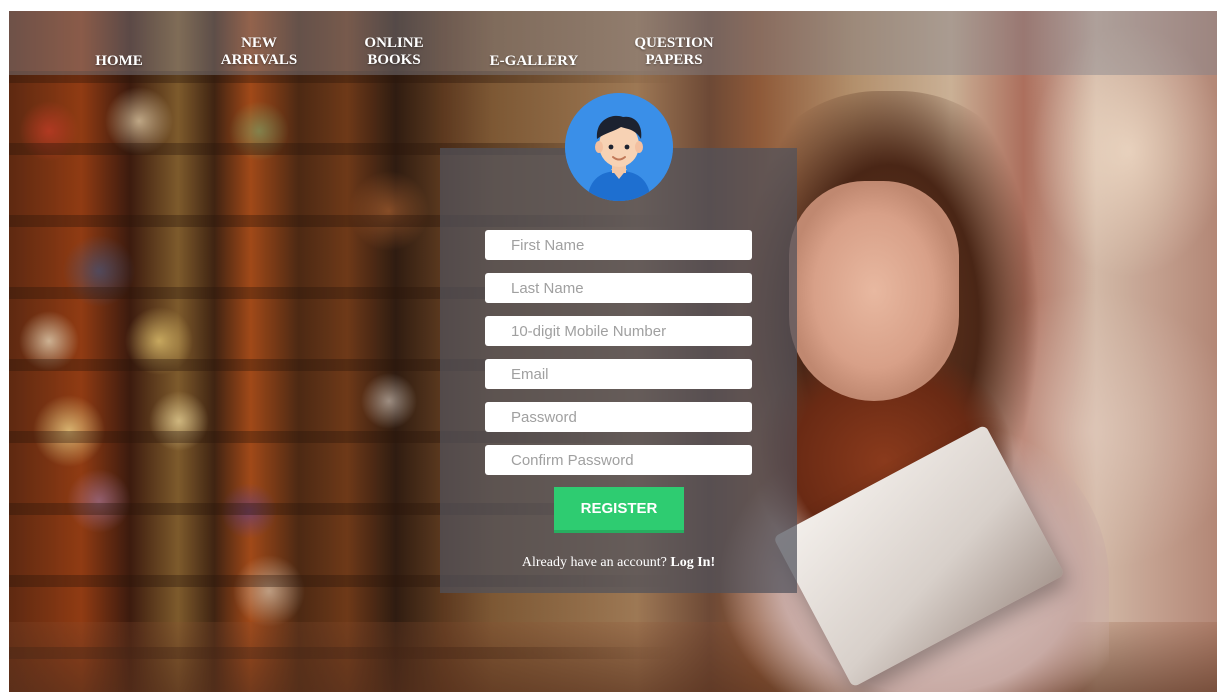  What do you see at coordinates (618, 331) in the screenshot?
I see `mobile-number-field` at bounding box center [618, 331].